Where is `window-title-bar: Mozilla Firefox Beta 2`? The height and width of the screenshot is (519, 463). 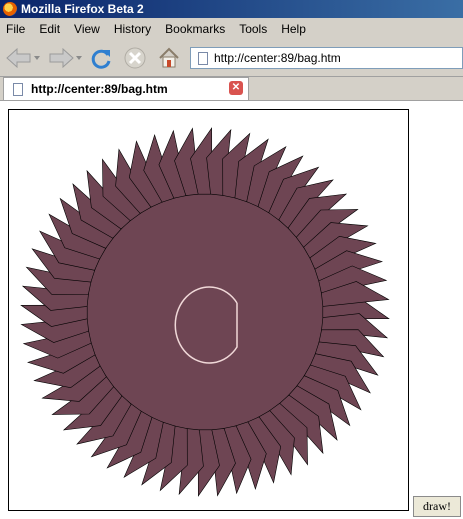 window-title-bar: Mozilla Firefox Beta 2 is located at coordinates (231, 9).